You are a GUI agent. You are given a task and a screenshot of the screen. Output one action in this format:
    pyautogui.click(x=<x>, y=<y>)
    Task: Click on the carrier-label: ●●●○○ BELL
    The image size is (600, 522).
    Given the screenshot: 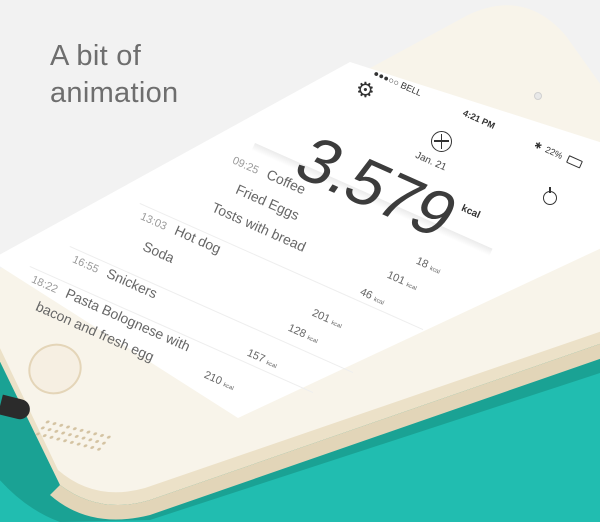 What is the action you would take?
    pyautogui.click(x=397, y=83)
    